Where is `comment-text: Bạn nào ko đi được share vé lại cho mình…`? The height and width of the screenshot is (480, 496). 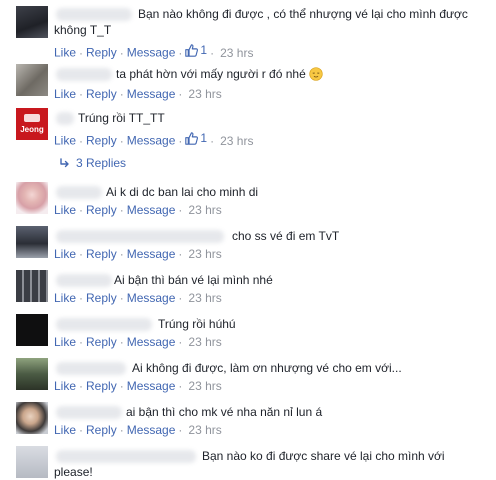 comment-text: Bạn nào ko đi được share vé lại cho mình… is located at coordinates (251, 464).